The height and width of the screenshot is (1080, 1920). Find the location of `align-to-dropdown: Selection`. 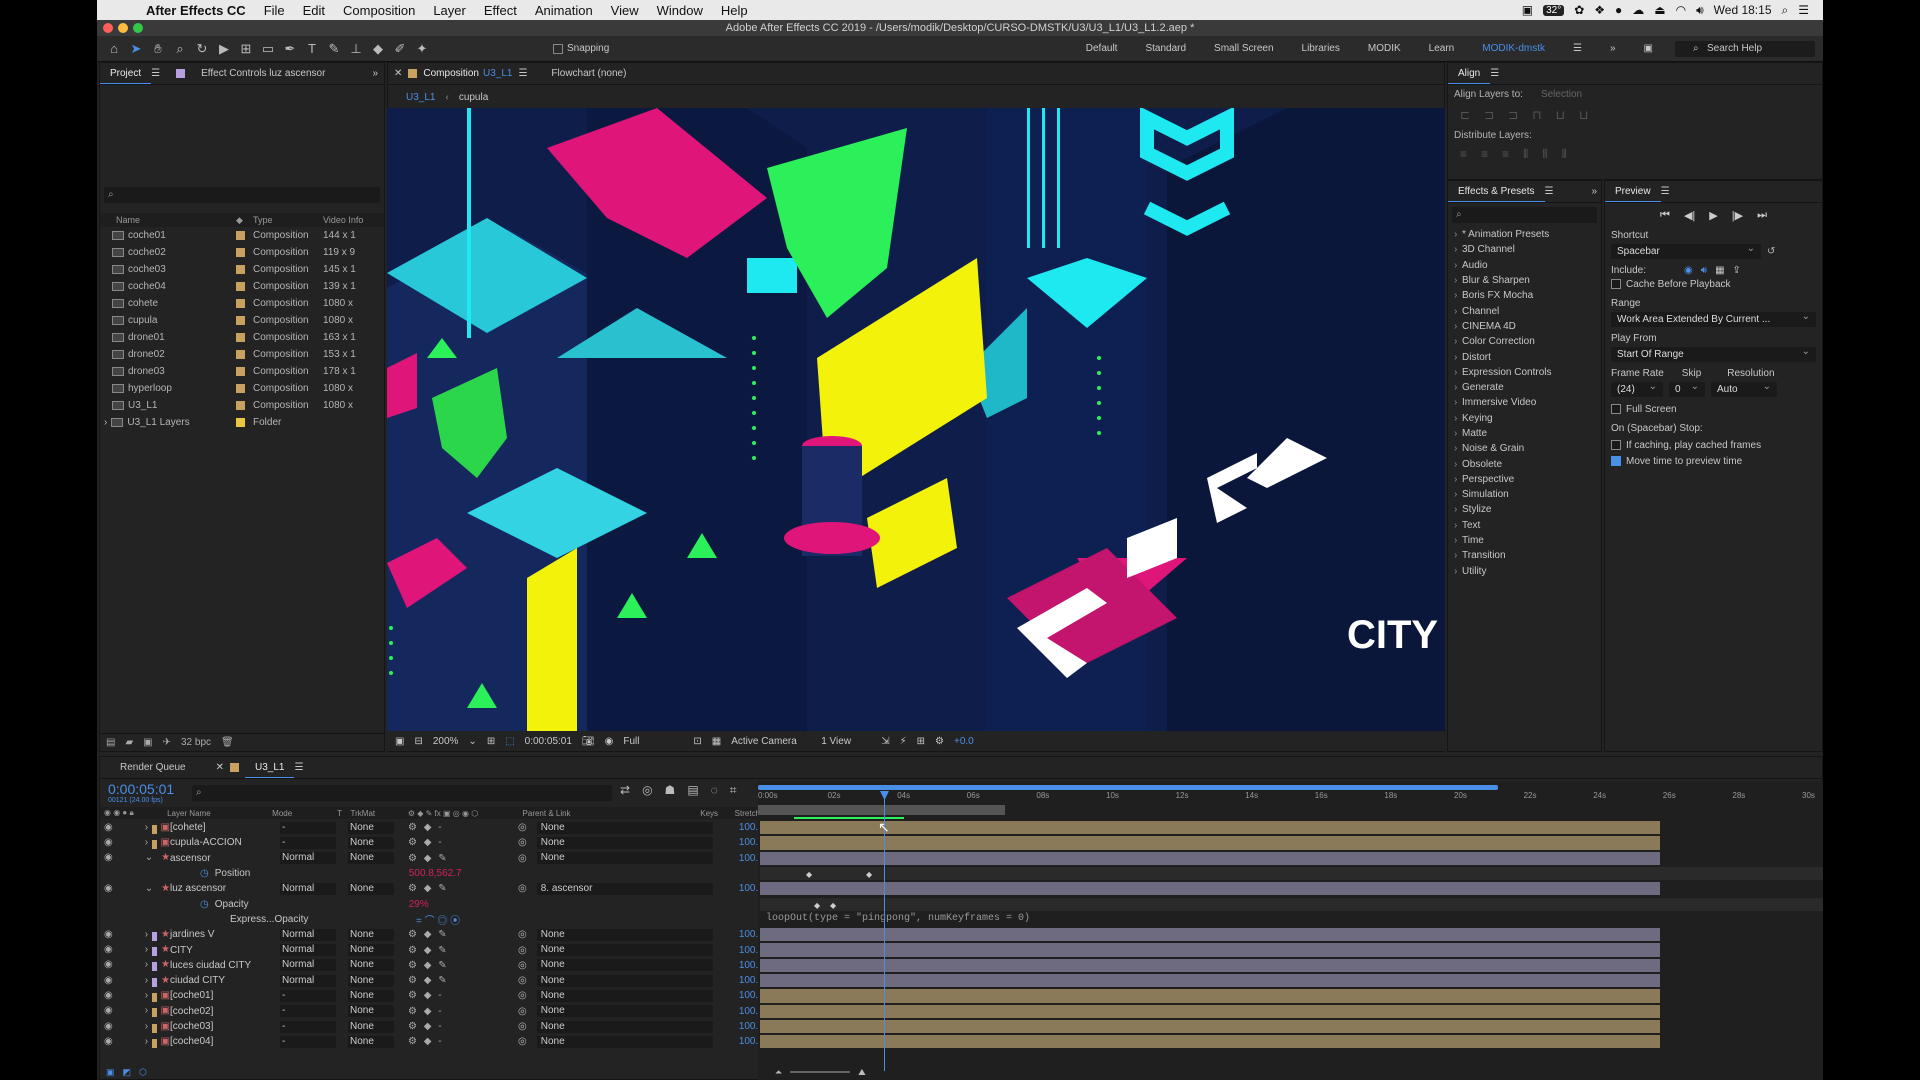

align-to-dropdown: Selection is located at coordinates (1561, 94).